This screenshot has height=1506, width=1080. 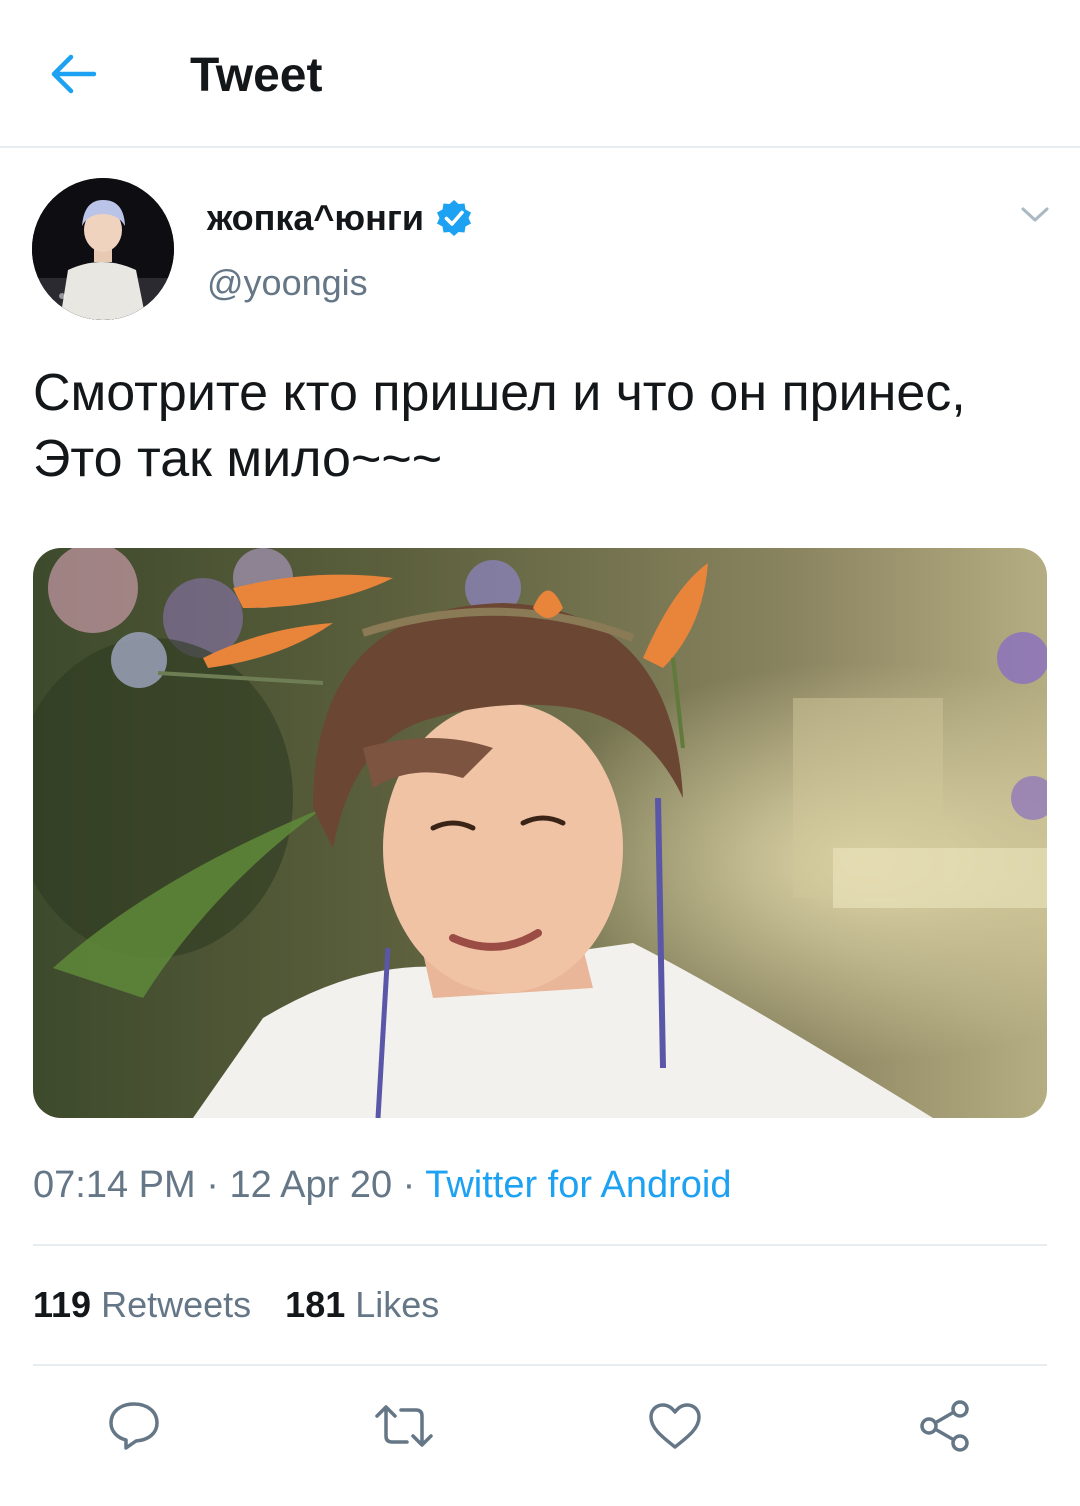 I want to click on display-name: жопка^юнги, so click(x=316, y=217).